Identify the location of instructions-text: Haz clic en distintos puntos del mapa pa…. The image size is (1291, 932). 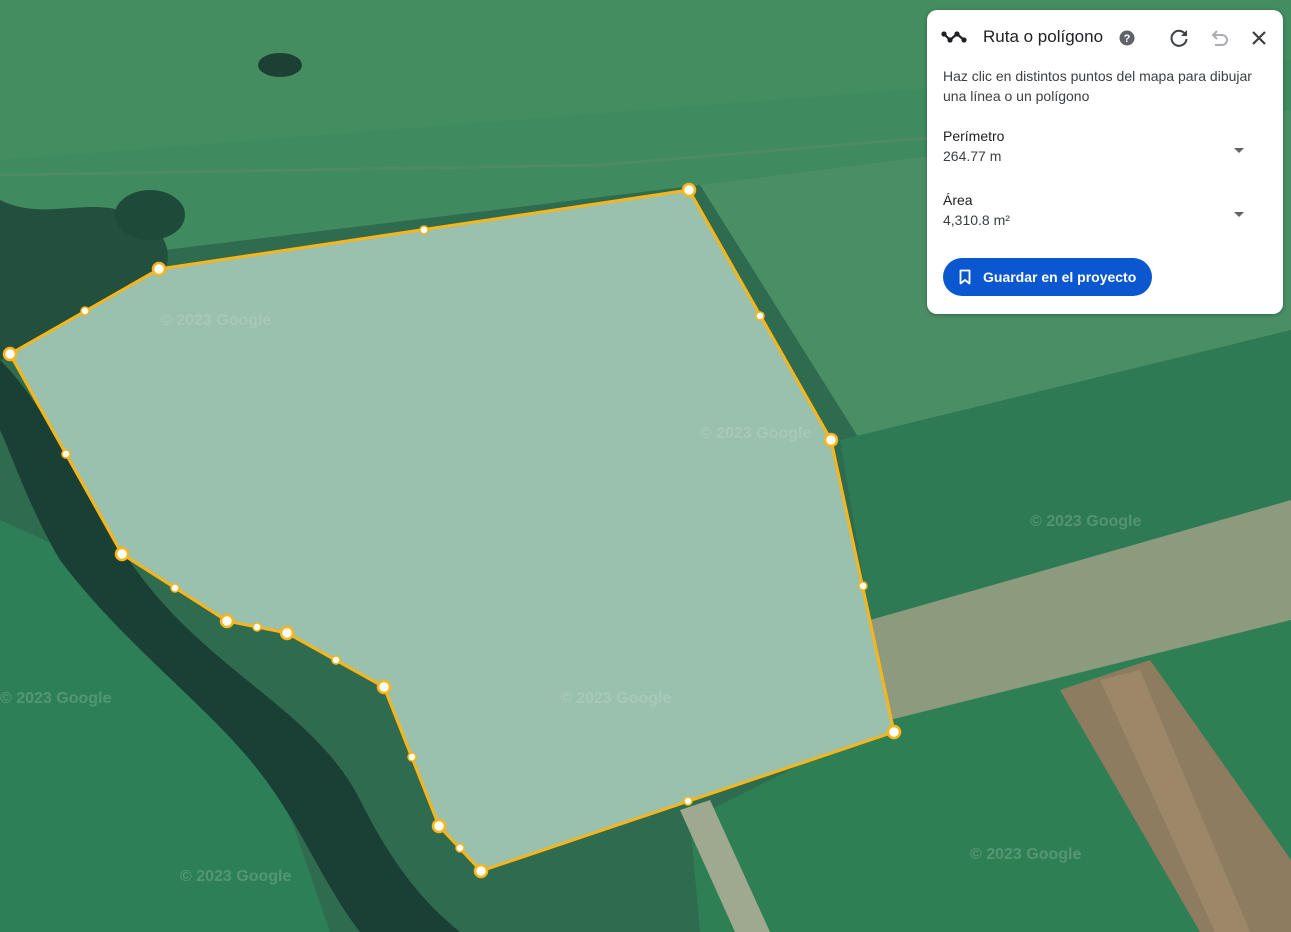
(1097, 86).